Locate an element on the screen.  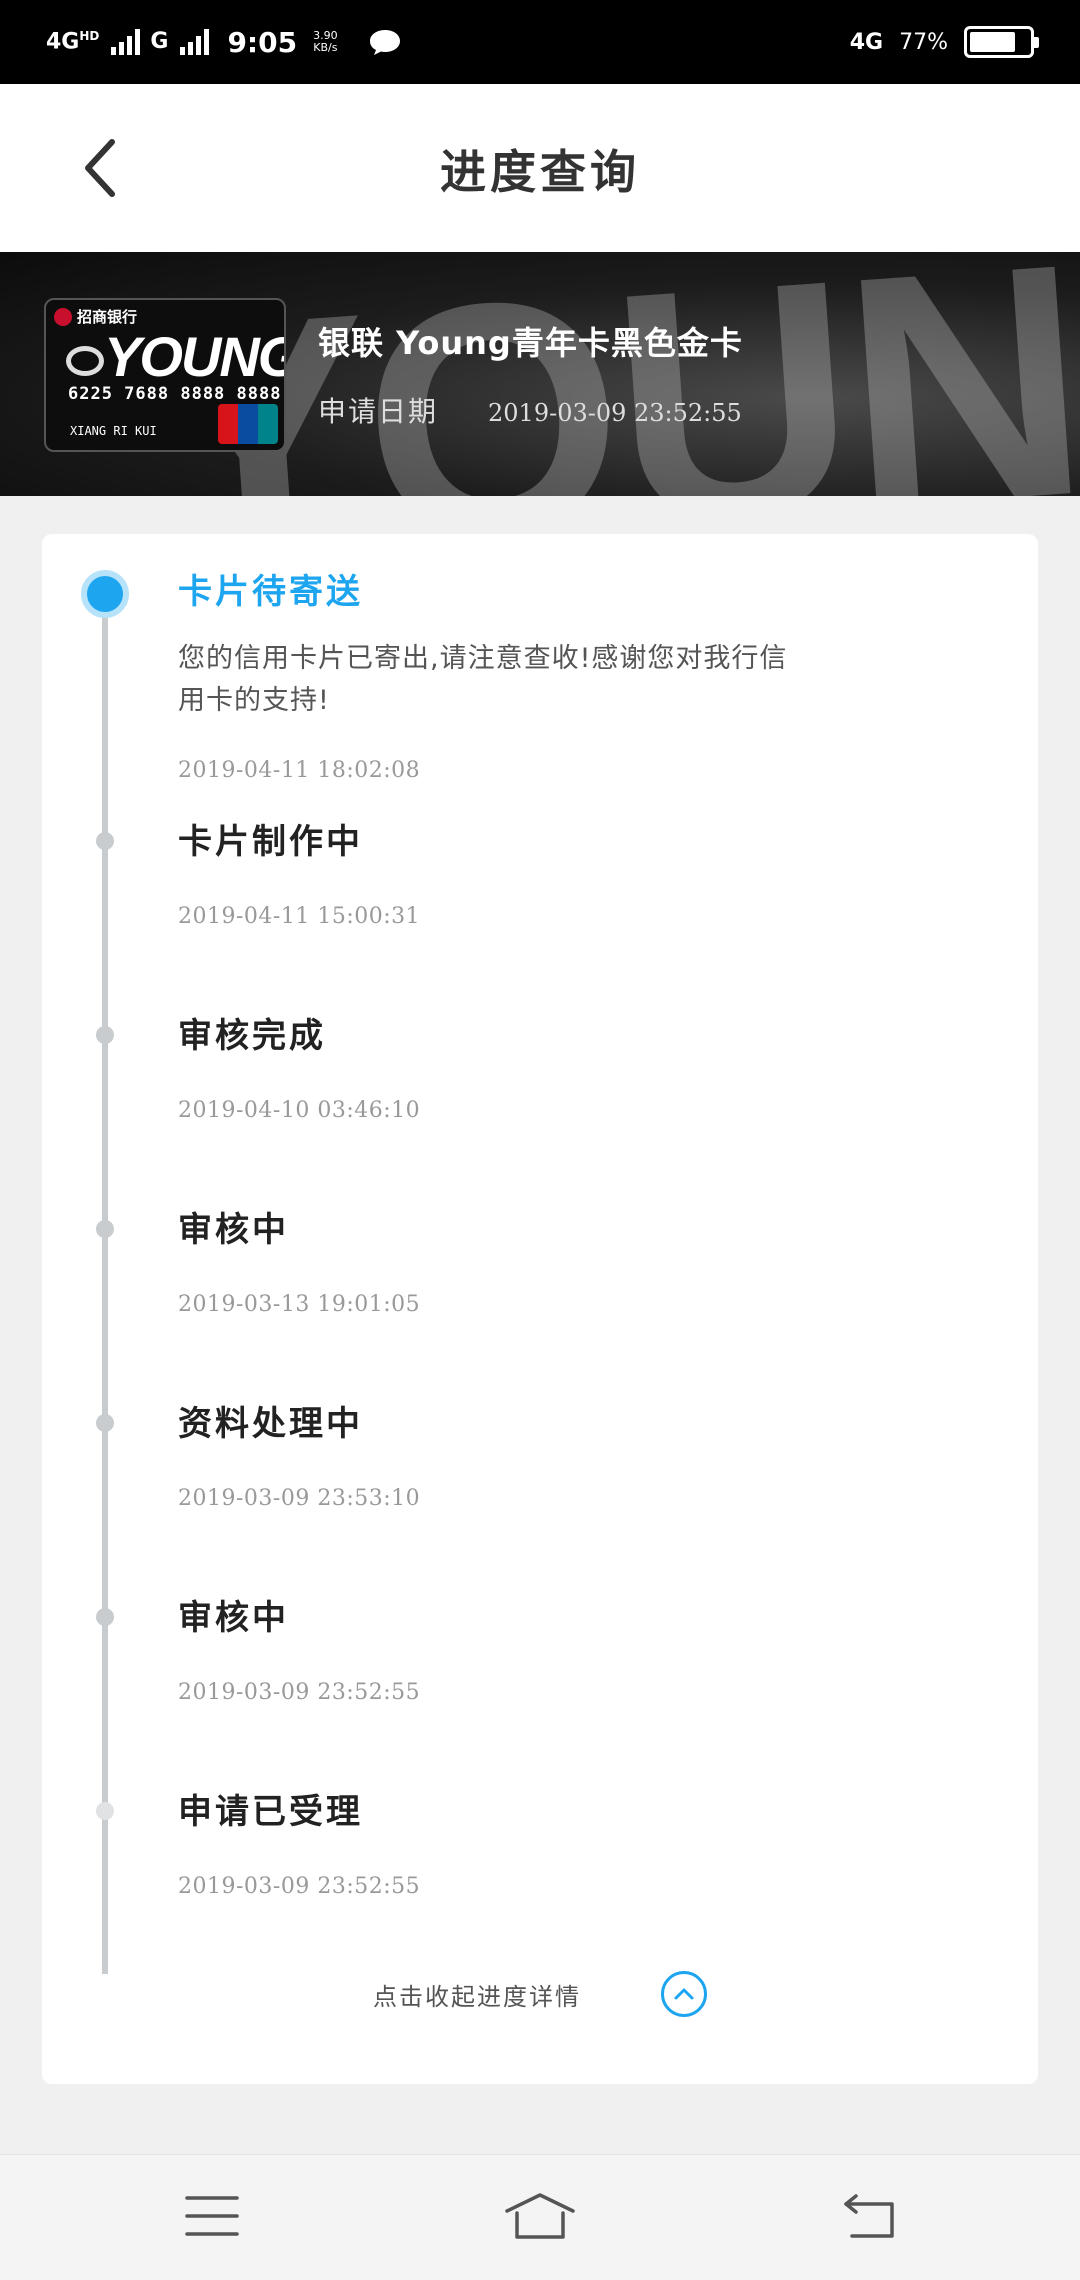
menu-button is located at coordinates (212, 2216).